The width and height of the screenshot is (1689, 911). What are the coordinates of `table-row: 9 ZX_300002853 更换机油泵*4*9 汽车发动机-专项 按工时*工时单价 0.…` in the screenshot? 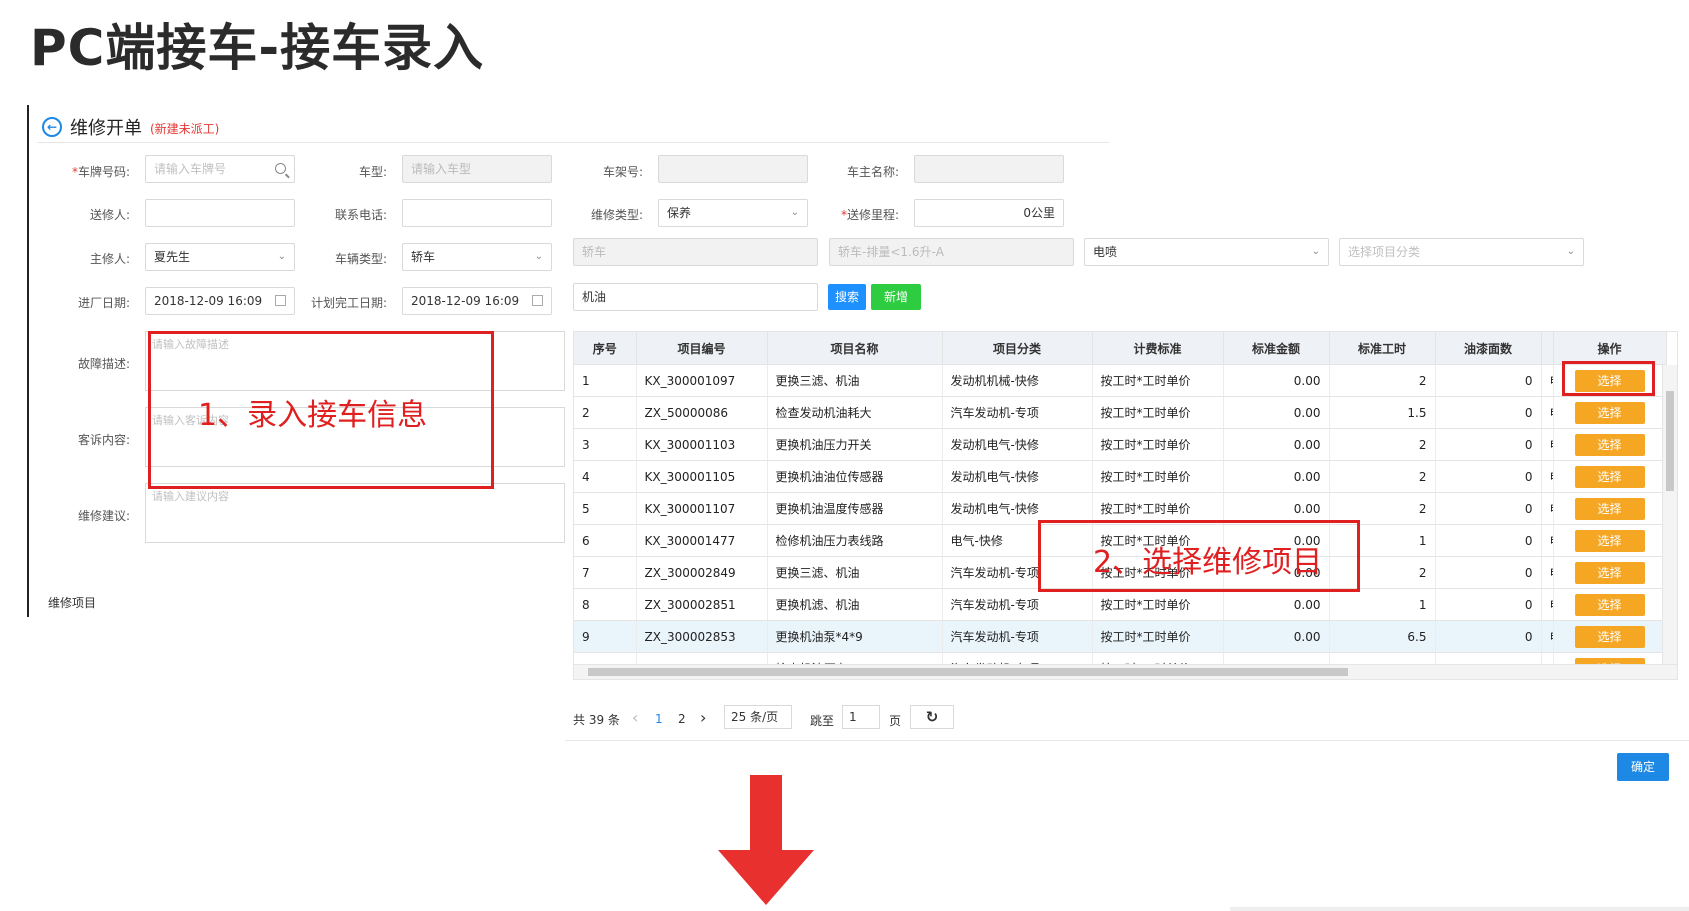 It's located at (1120, 636).